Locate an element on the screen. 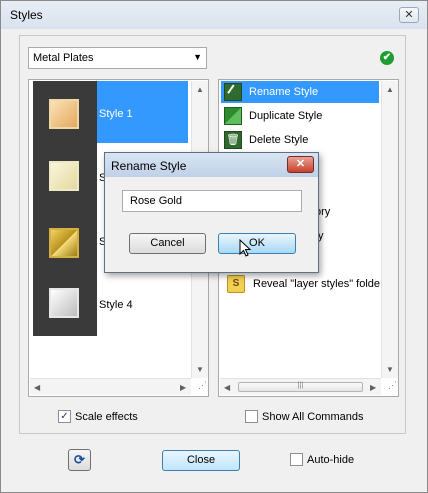 The width and height of the screenshot is (428, 493). title-bar: Styles ✕ is located at coordinates (214, 15).